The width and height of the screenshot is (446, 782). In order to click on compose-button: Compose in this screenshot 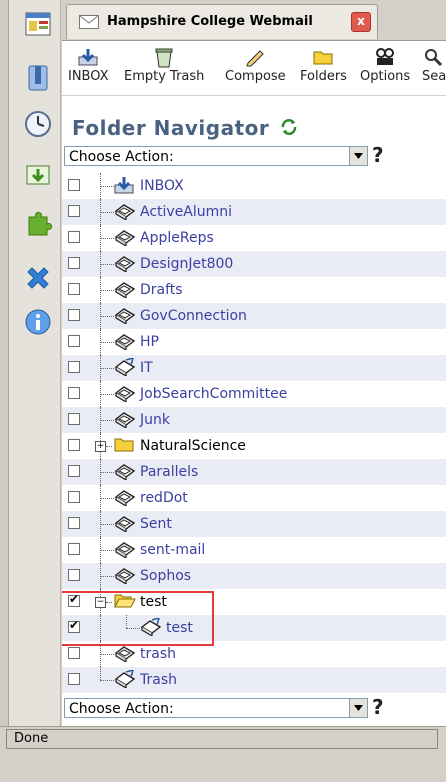, I will do `click(255, 64)`.